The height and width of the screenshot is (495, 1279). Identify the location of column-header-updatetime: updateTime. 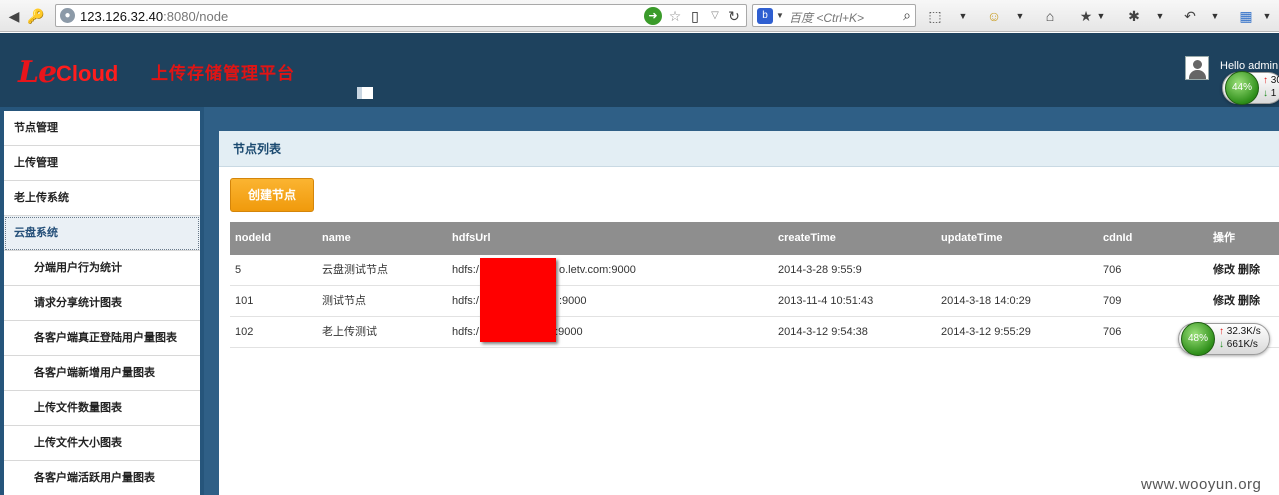
(972, 238).